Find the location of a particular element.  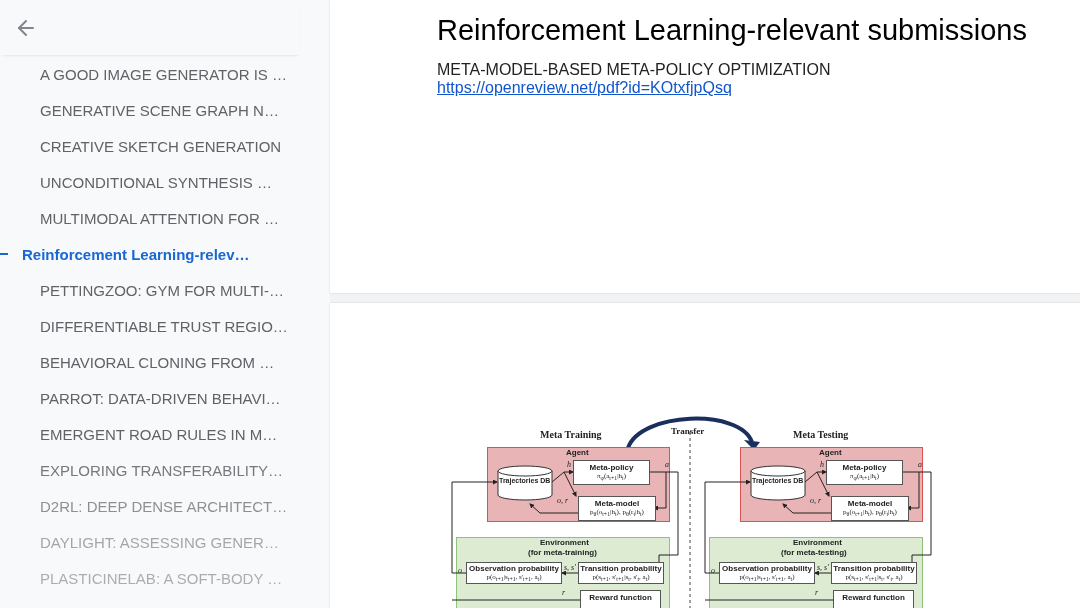

panel-title: Meta Testing is located at coordinates (821, 434).